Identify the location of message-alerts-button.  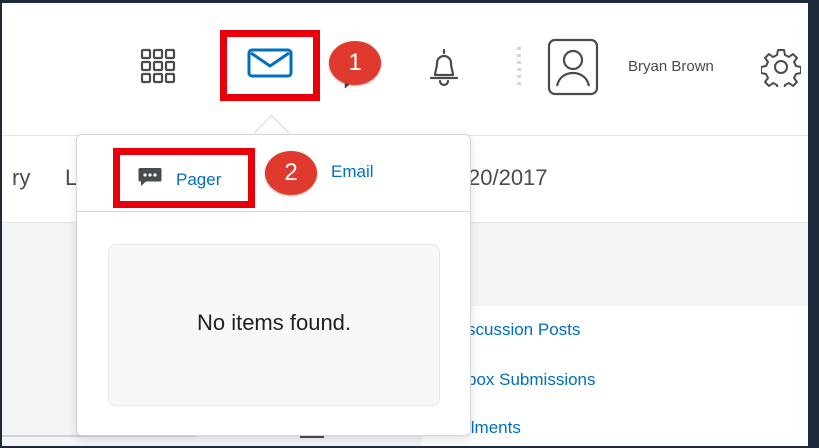
(270, 65).